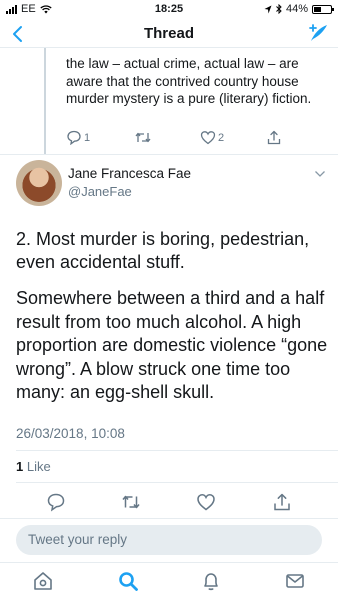 The width and height of the screenshot is (338, 600). I want to click on tab-bar, so click(169, 581).